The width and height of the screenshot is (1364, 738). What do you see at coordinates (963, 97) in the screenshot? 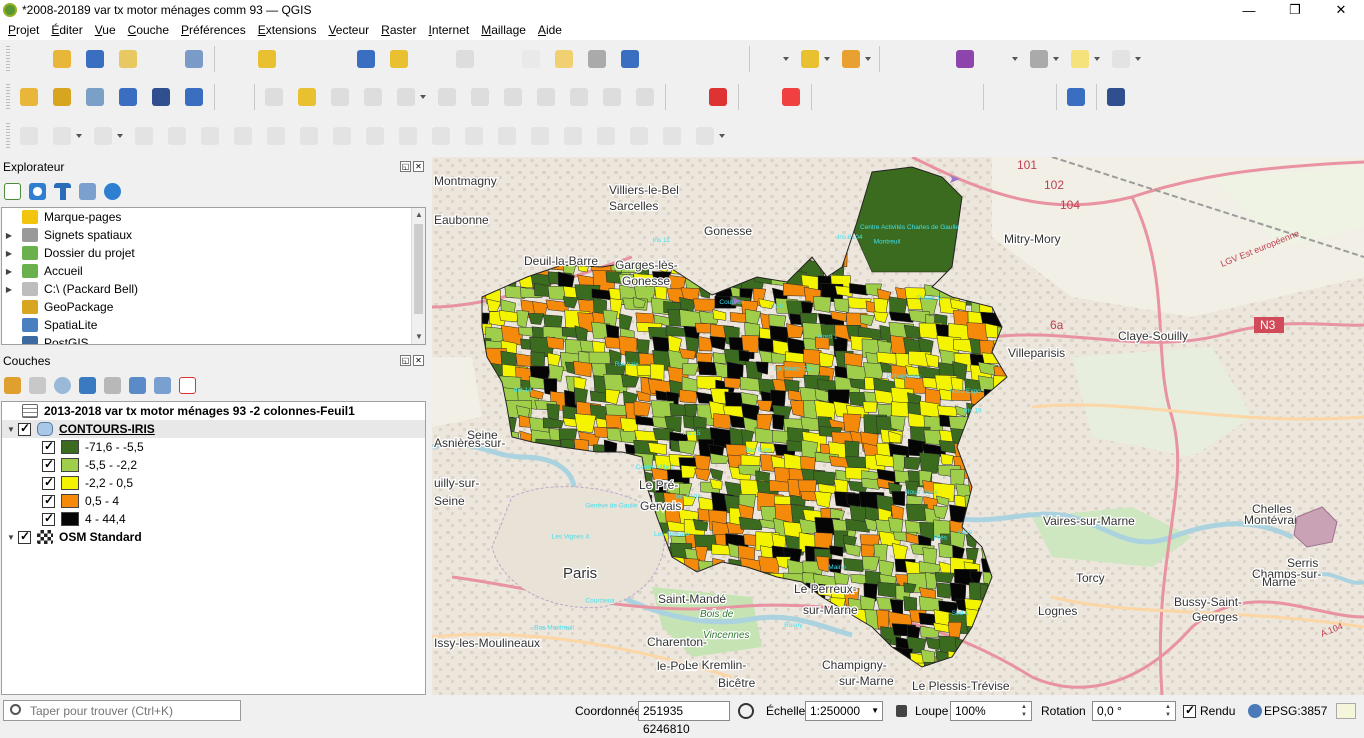
I see `change-label-button` at bounding box center [963, 97].